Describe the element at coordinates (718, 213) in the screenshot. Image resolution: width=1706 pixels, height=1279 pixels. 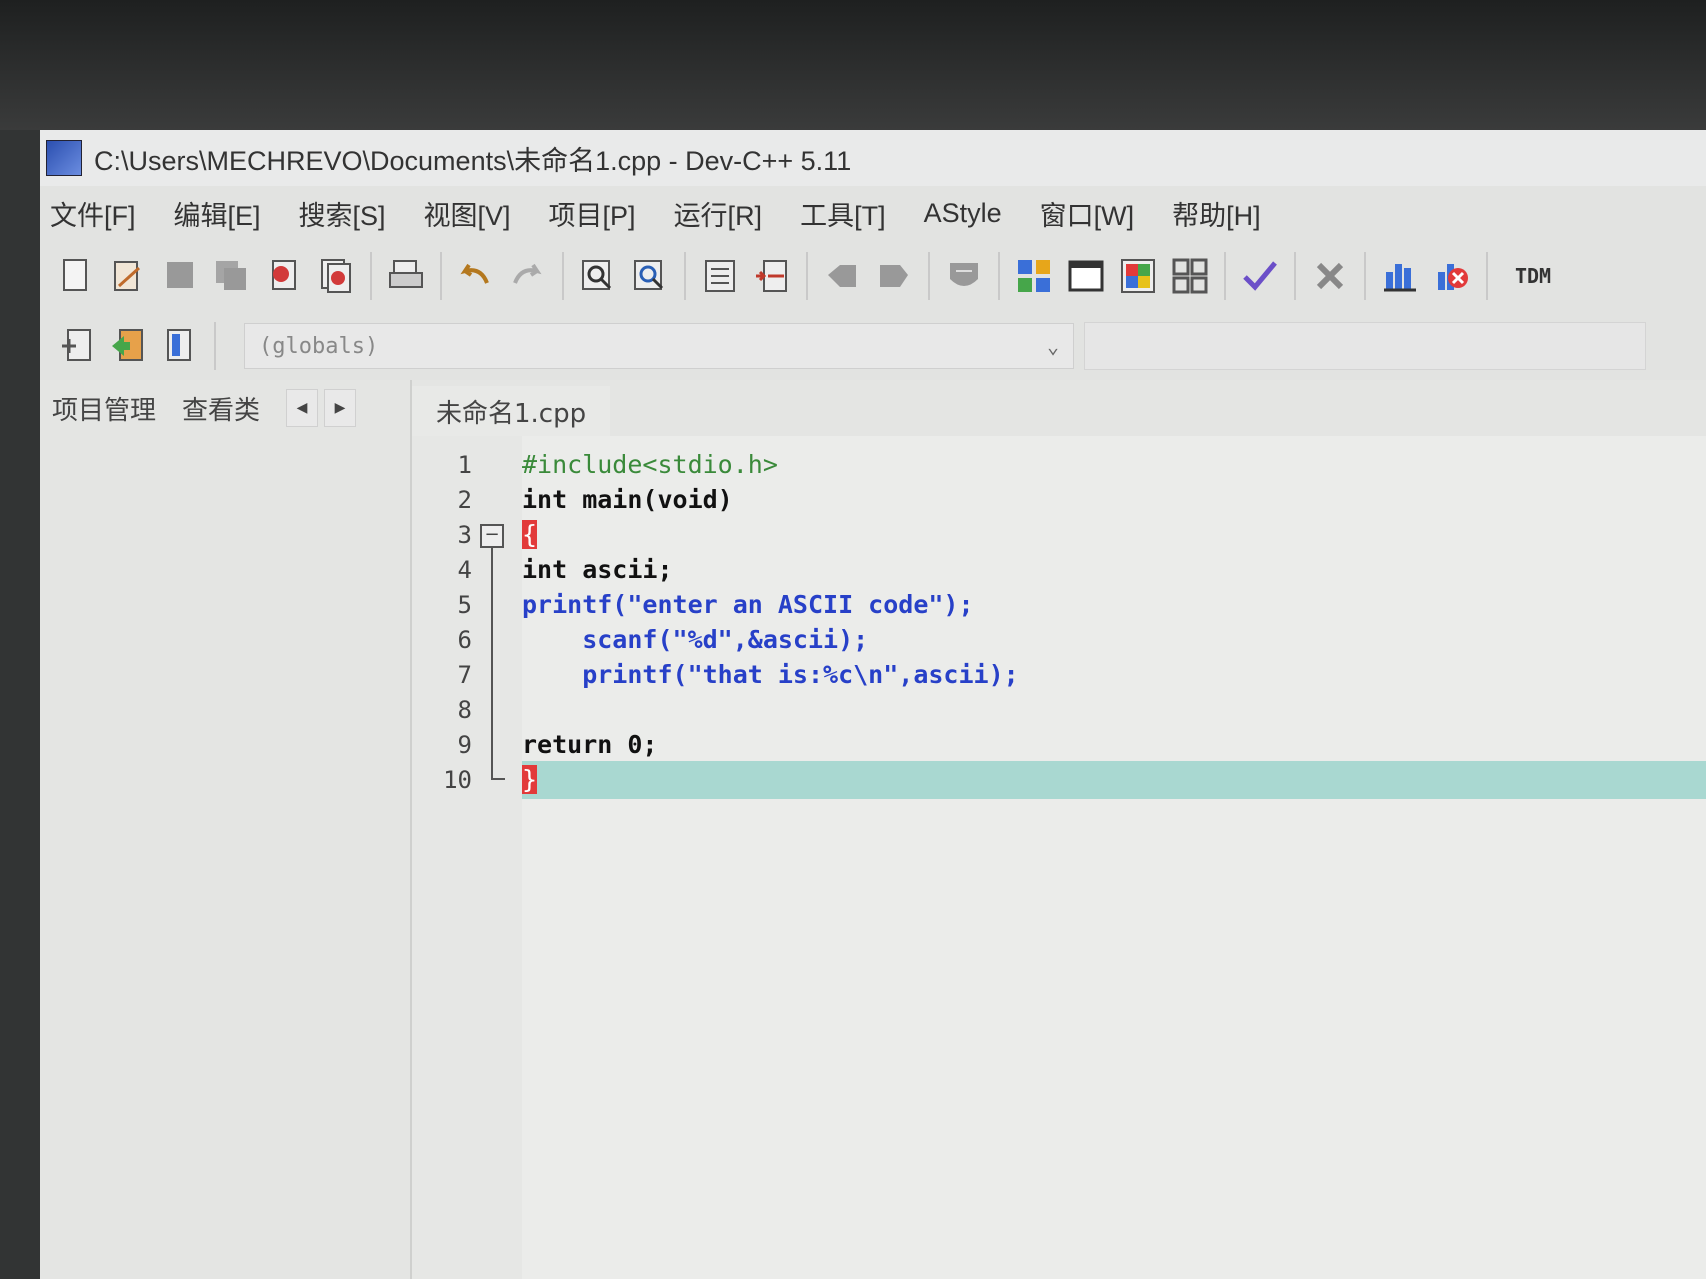
I see `menu-run: 运行[R]` at that location.